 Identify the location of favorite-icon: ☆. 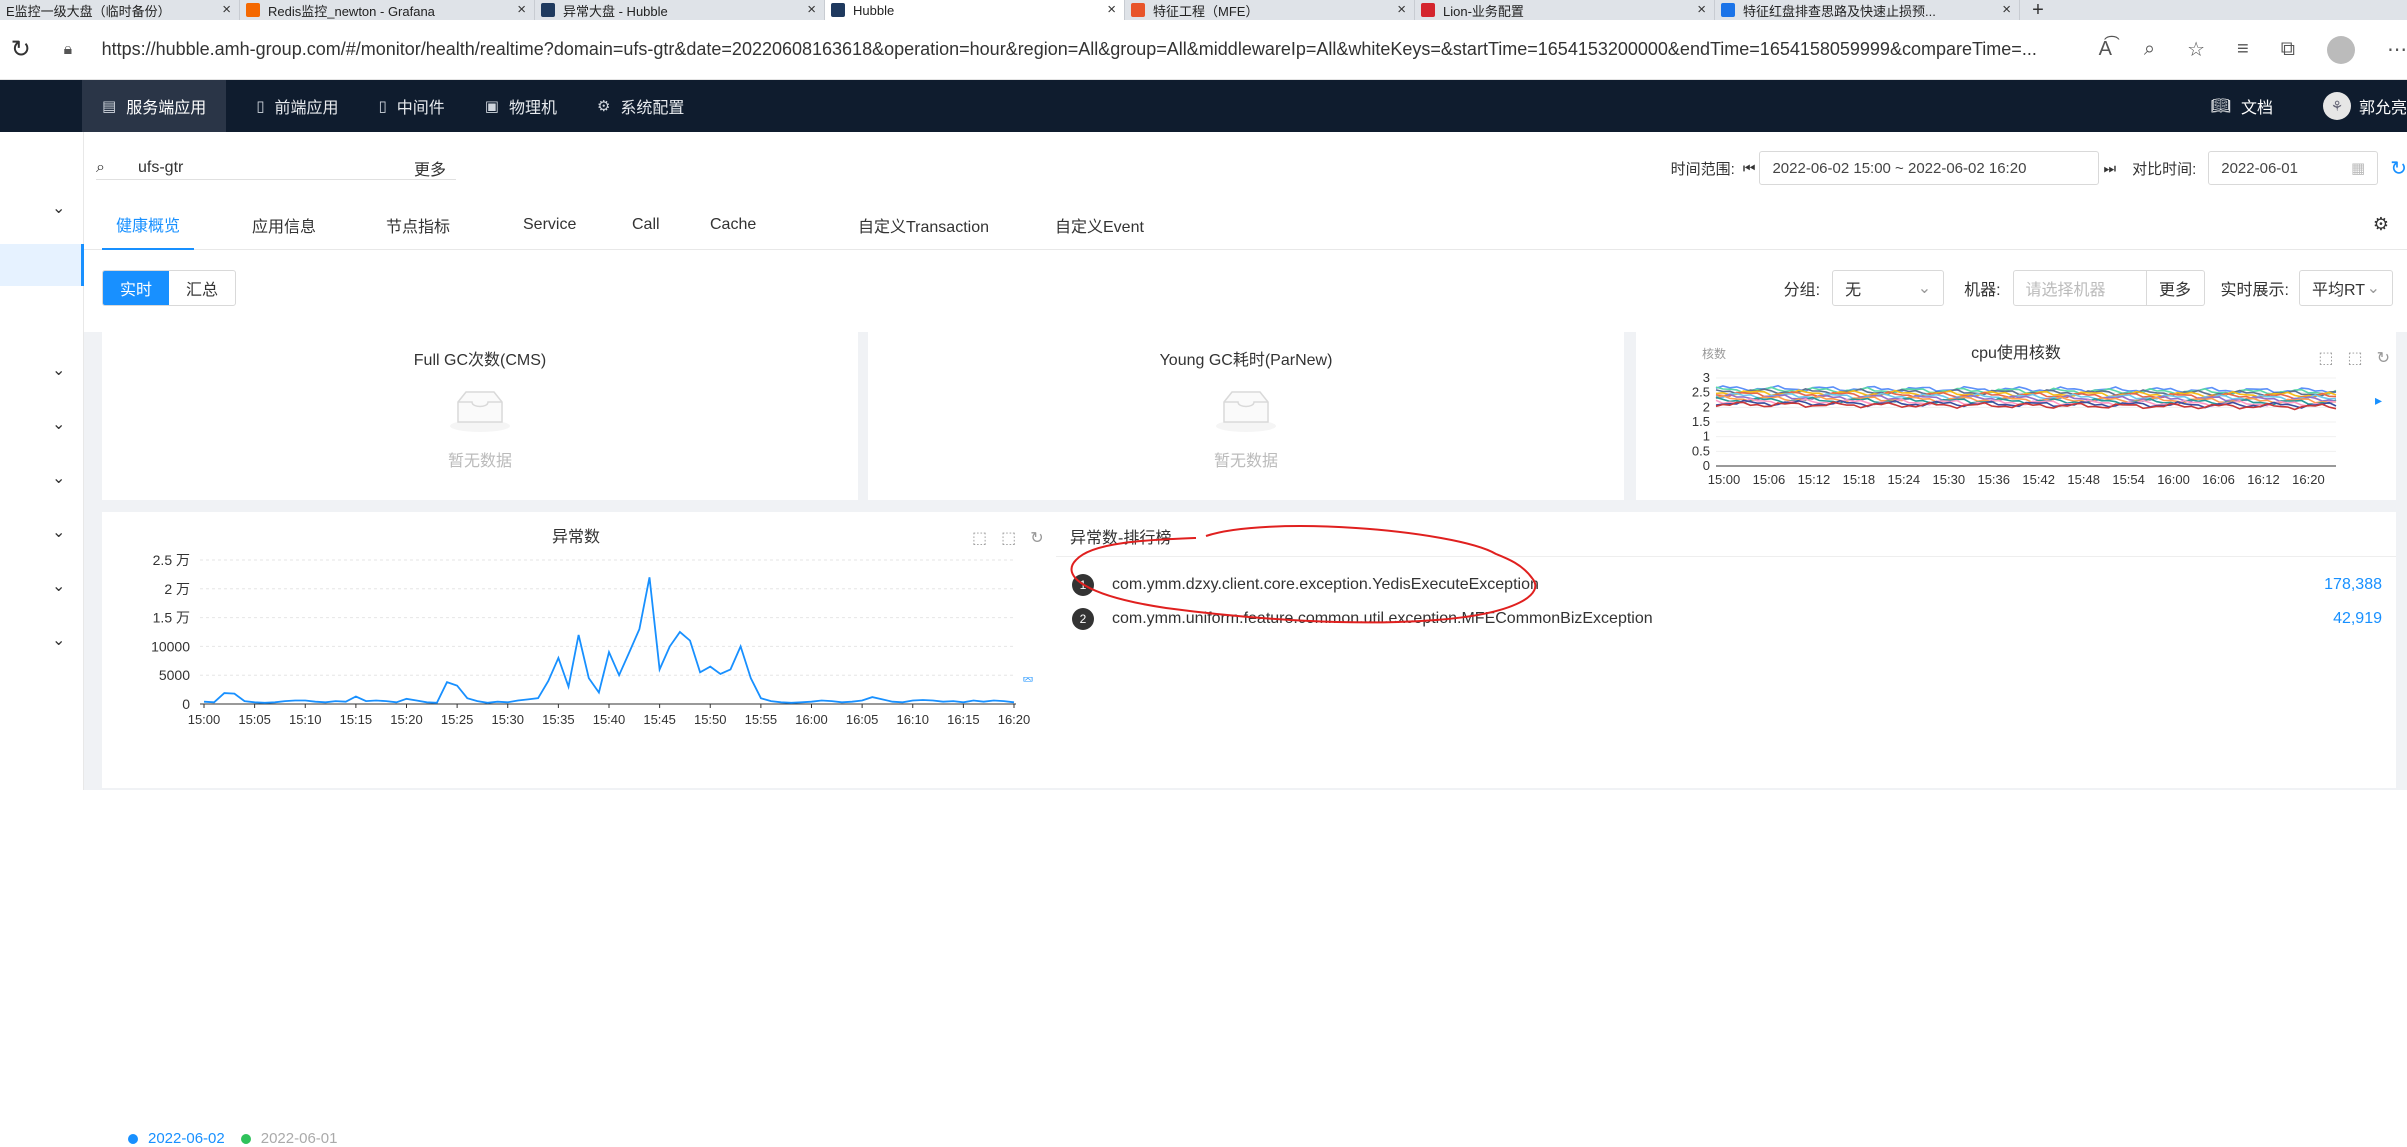
(2196, 49).